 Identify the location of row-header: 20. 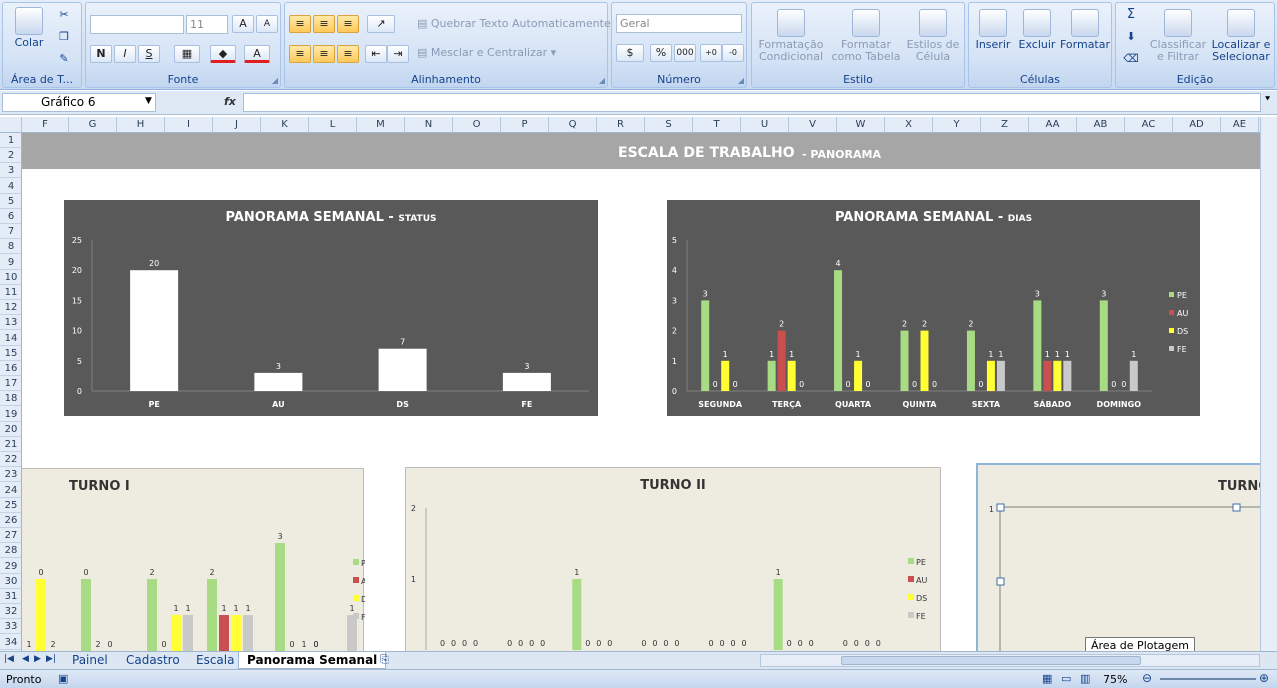
(10, 429).